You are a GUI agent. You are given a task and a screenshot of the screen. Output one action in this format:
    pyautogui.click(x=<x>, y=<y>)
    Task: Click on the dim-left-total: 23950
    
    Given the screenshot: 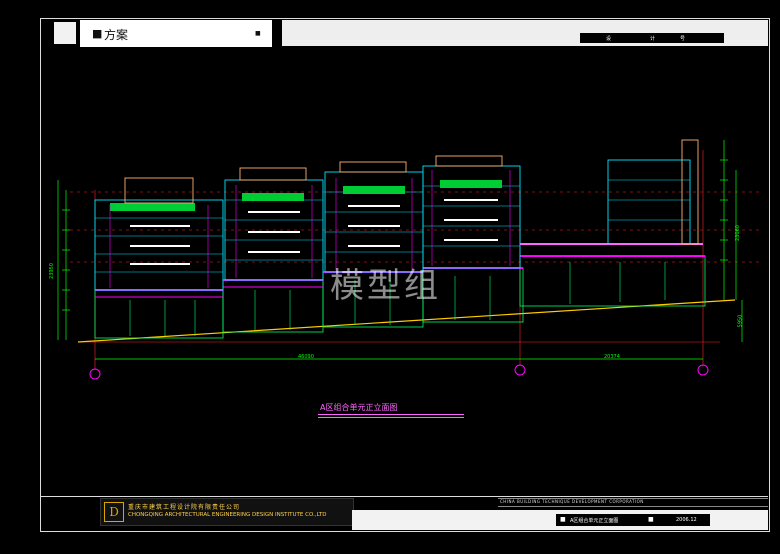 What is the action you would take?
    pyautogui.click(x=51, y=271)
    